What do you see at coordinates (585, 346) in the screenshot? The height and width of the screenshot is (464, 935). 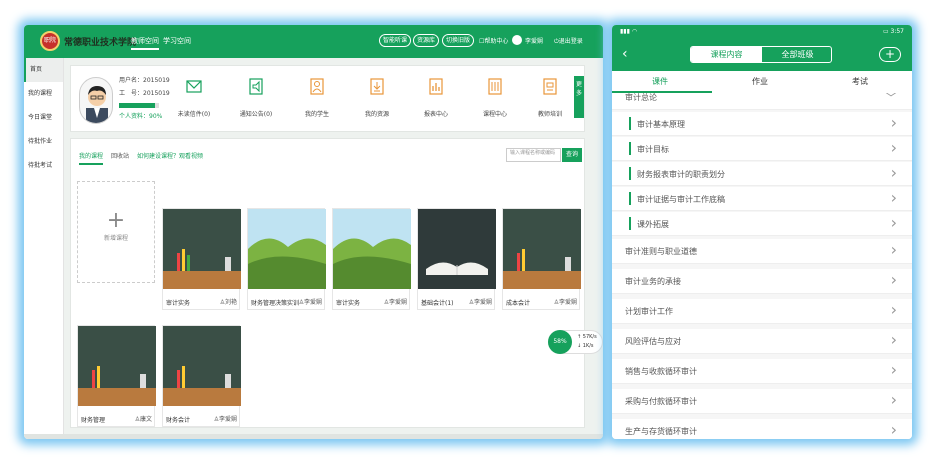 I see `download-speed: ↓ 1K/s` at bounding box center [585, 346].